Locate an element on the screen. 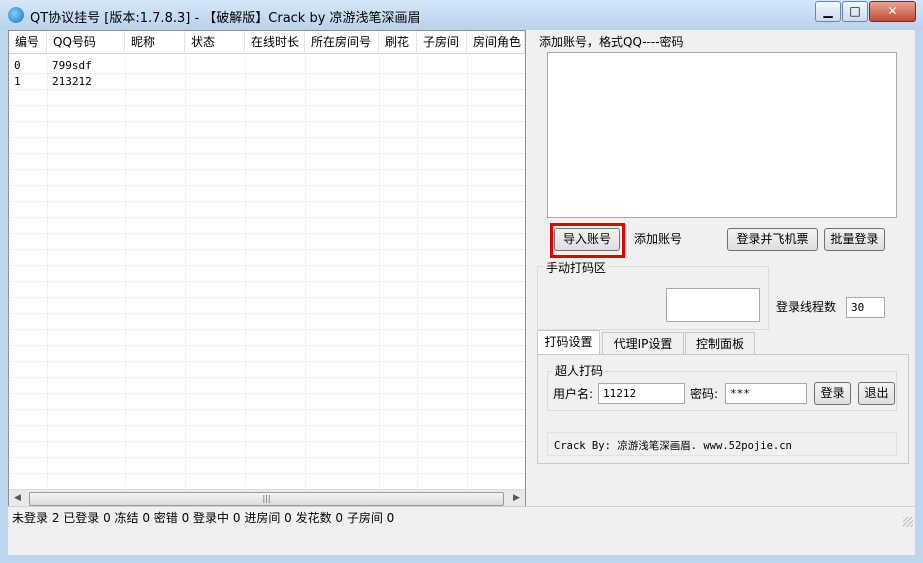  add-account-button: 添加账号 is located at coordinates (658, 239).